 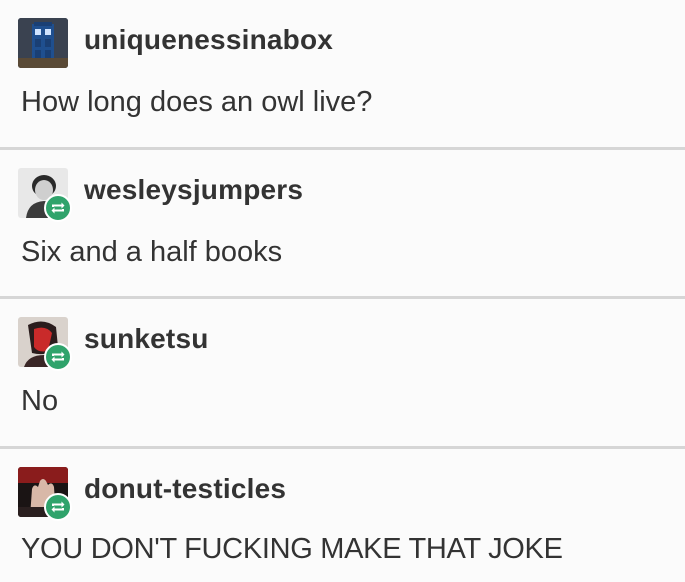 I want to click on username: donut-testicles, so click(x=185, y=489).